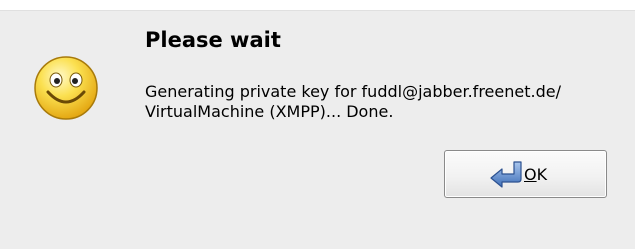 The height and width of the screenshot is (249, 635). I want to click on ok-label-rest: K, so click(542, 174).